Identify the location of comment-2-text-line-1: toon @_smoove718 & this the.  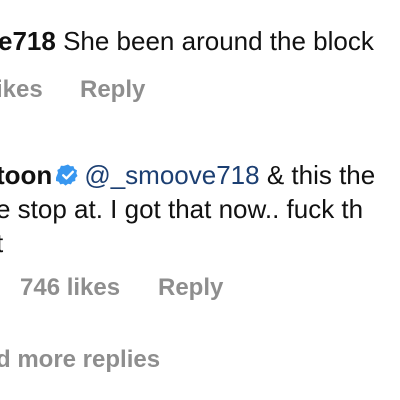
(187, 176).